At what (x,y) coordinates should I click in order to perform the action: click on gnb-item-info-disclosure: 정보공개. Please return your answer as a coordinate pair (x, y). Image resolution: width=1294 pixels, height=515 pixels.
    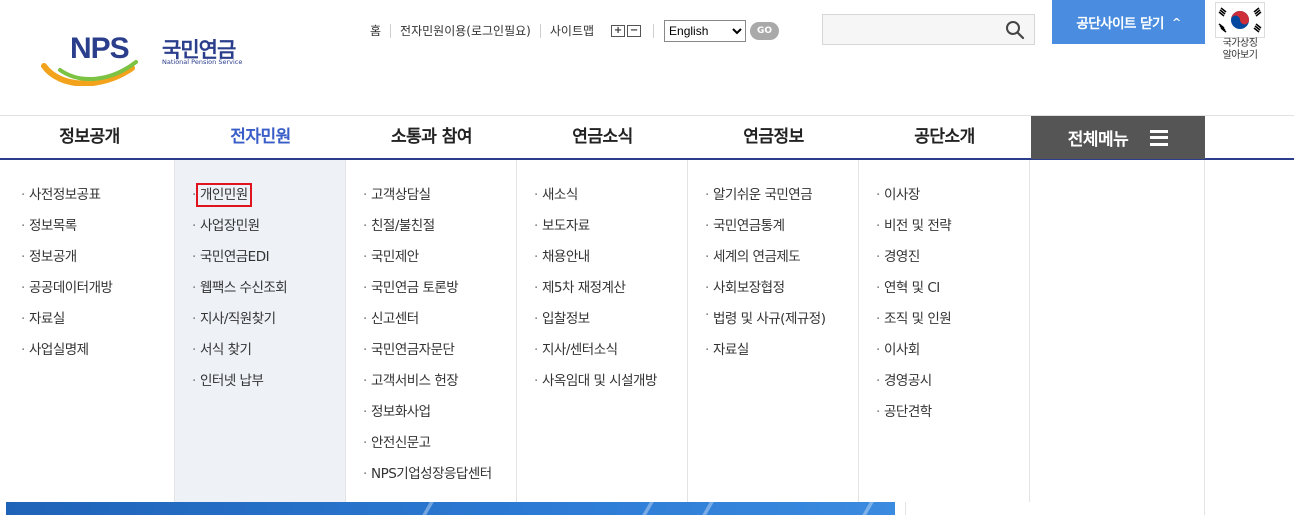
    Looking at the image, I should click on (89, 137).